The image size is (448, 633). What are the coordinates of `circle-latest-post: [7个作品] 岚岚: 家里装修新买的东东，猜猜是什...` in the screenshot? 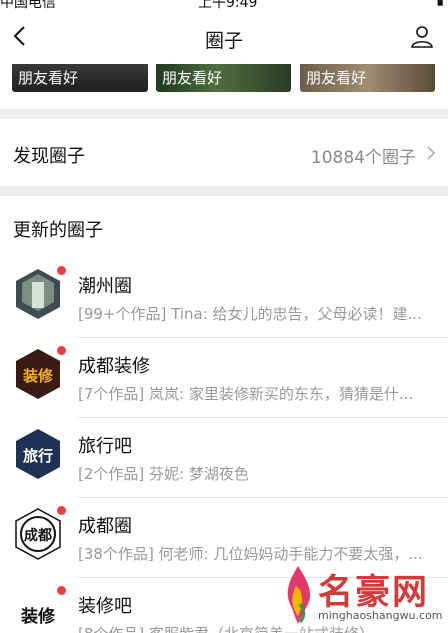 It's located at (246, 394).